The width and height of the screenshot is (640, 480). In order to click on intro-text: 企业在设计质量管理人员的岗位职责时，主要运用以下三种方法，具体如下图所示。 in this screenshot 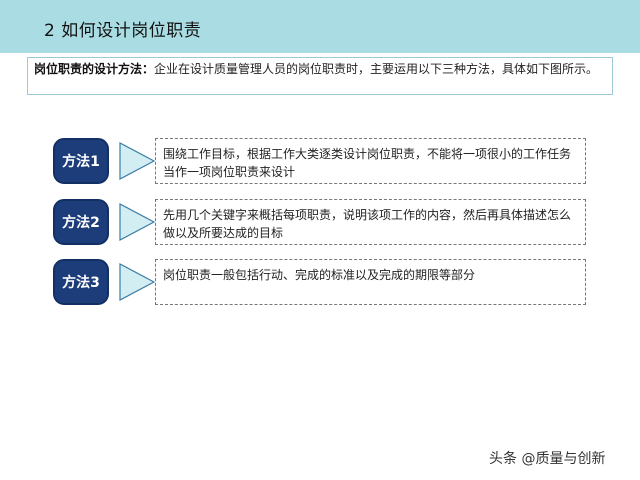, I will do `click(376, 69)`.